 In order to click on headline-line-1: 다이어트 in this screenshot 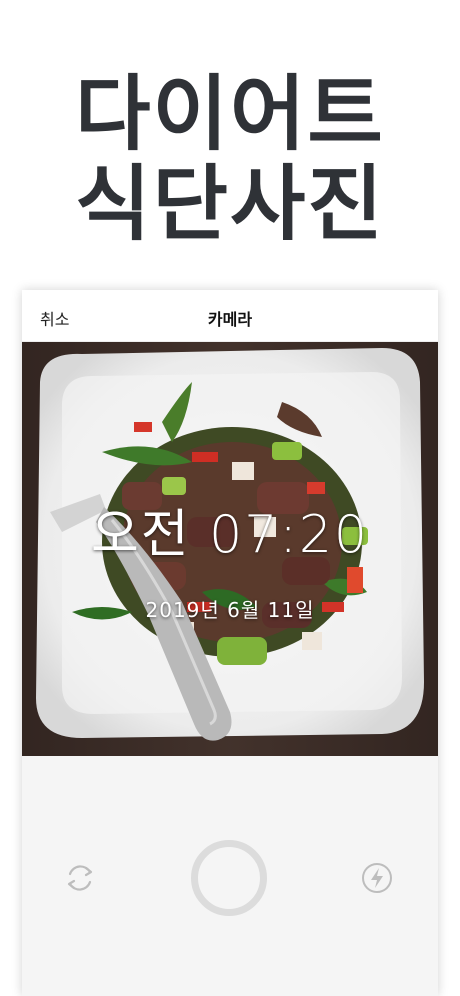, I will do `click(230, 114)`.